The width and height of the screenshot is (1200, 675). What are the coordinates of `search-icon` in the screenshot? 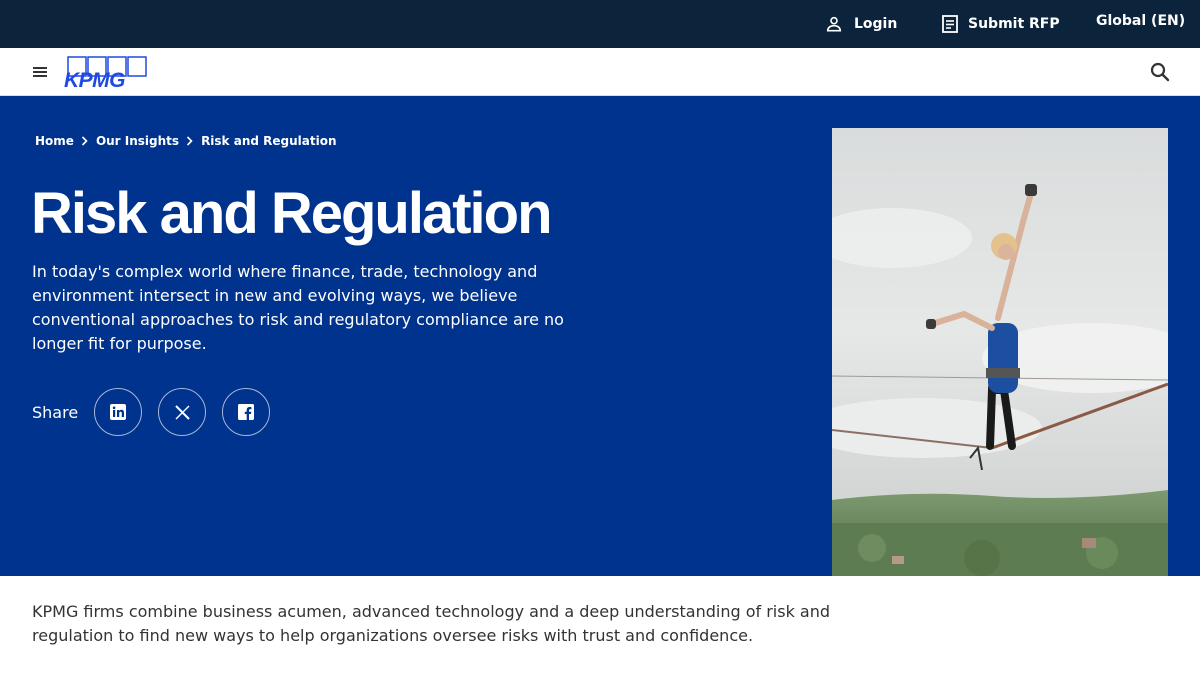 It's located at (1160, 72).